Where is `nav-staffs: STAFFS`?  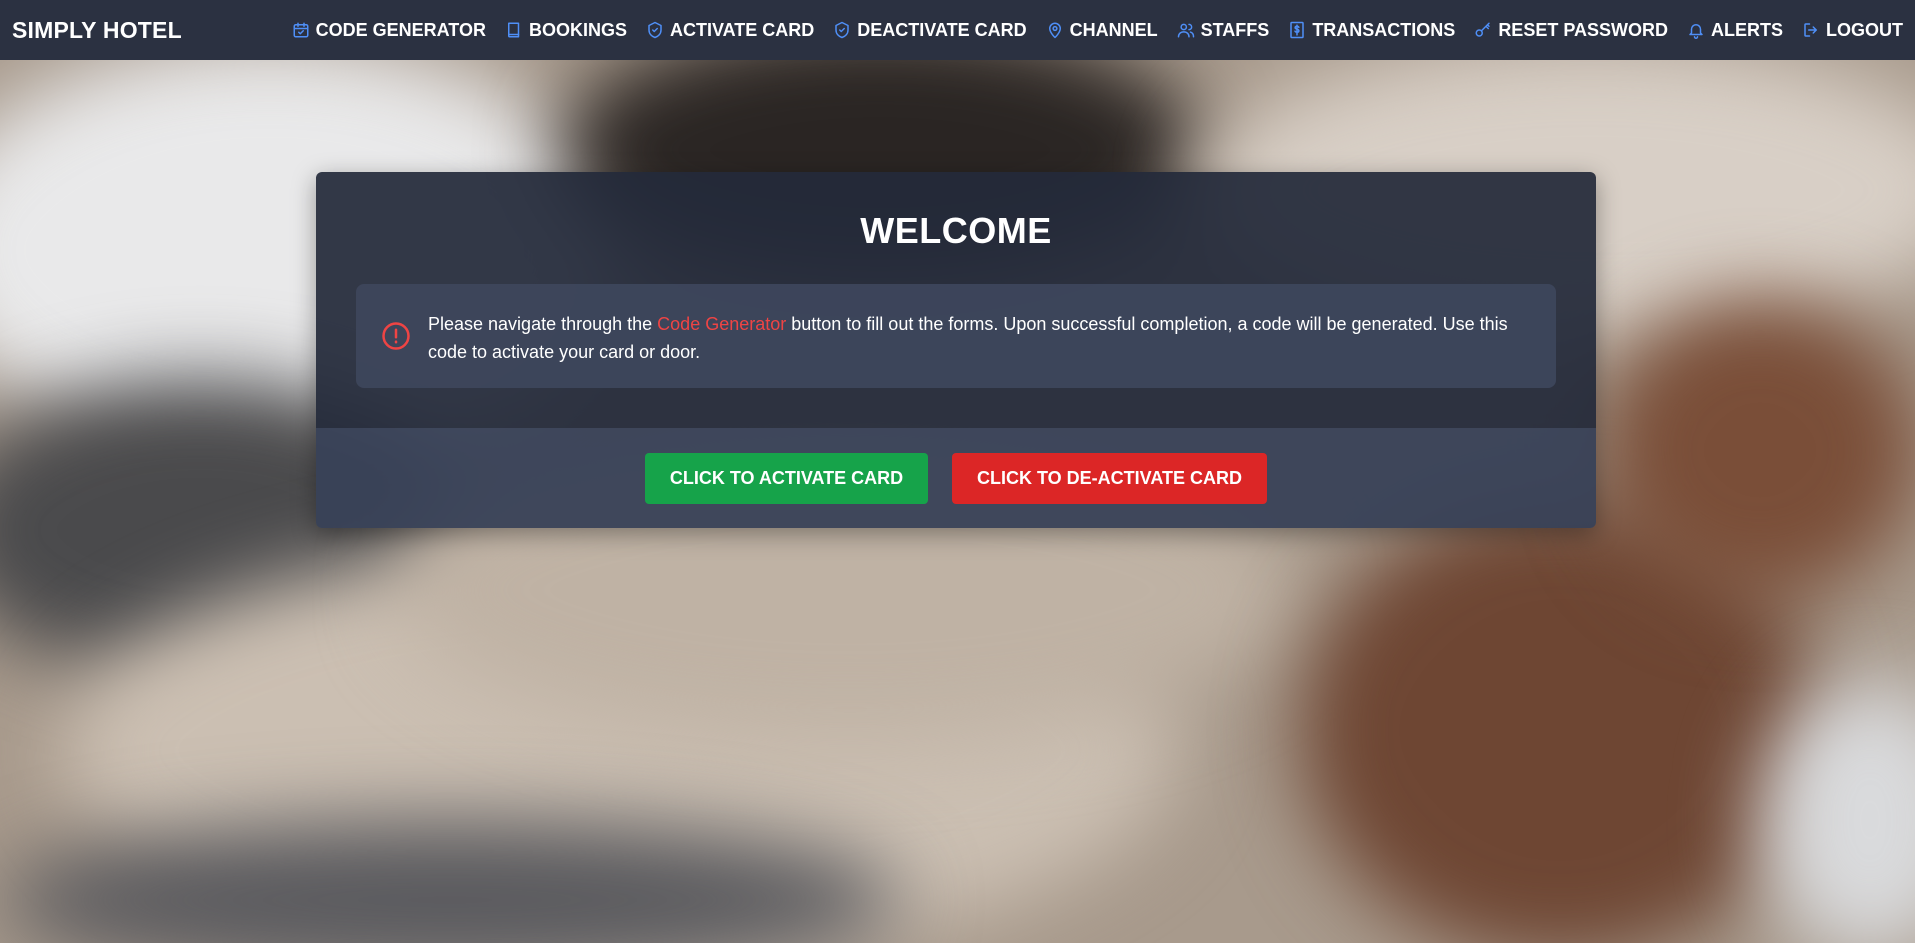 nav-staffs: STAFFS is located at coordinates (1223, 30).